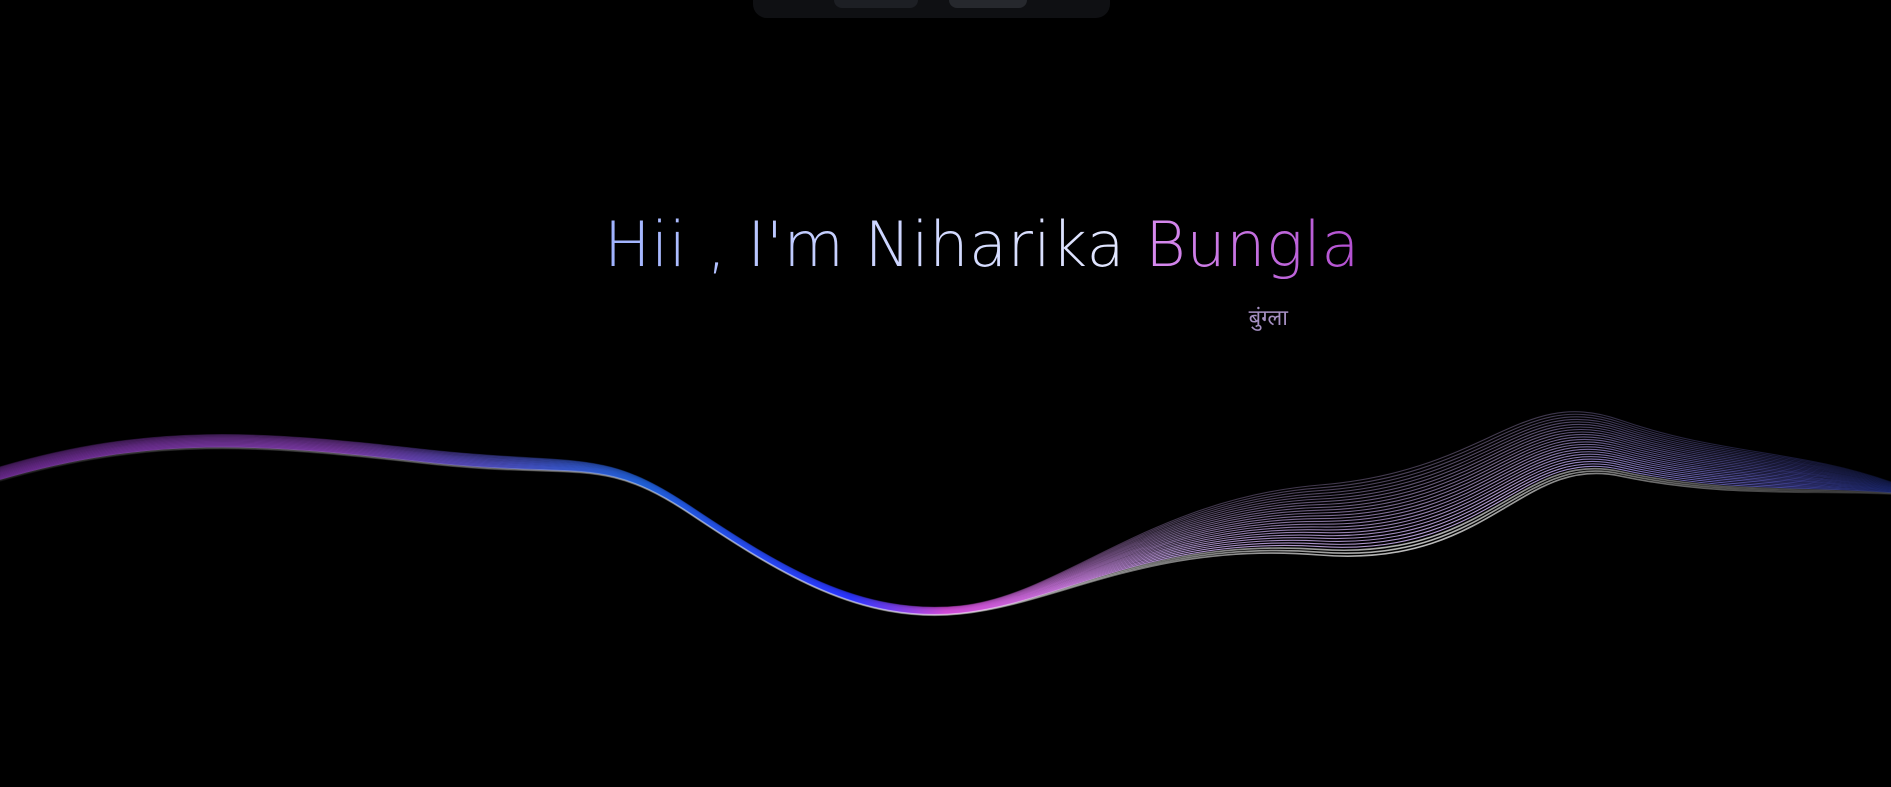 The height and width of the screenshot is (787, 1891). Describe the element at coordinates (875, 244) in the screenshot. I see `greeting-first-part: Hii , I'm Niharika` at that location.